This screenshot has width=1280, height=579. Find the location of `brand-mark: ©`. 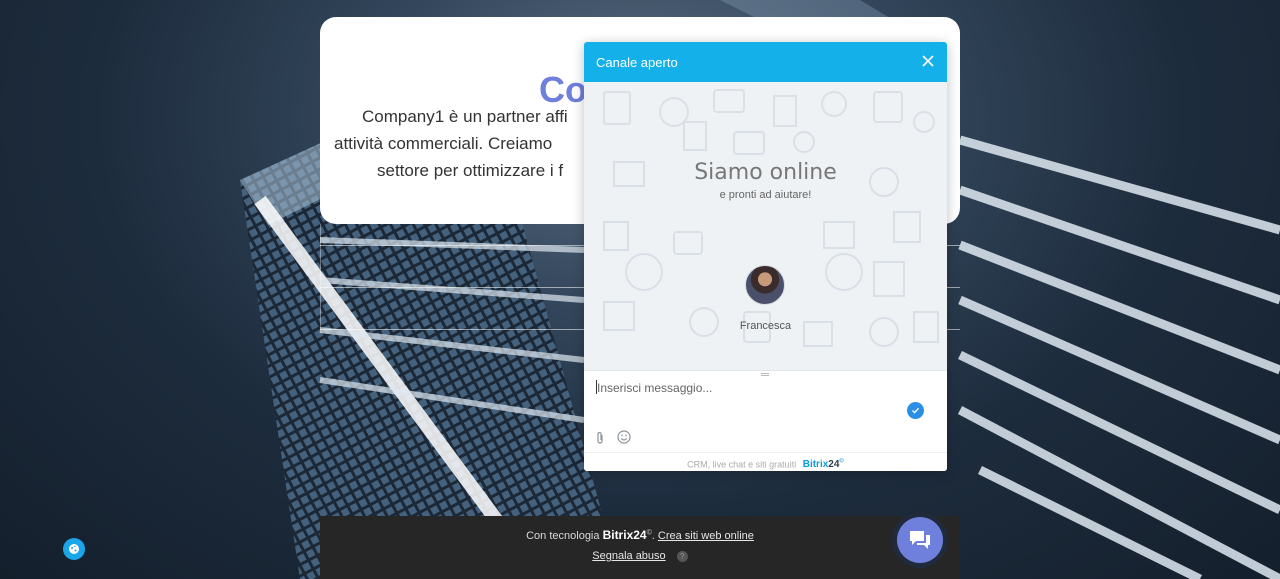

brand-mark: © is located at coordinates (649, 533).